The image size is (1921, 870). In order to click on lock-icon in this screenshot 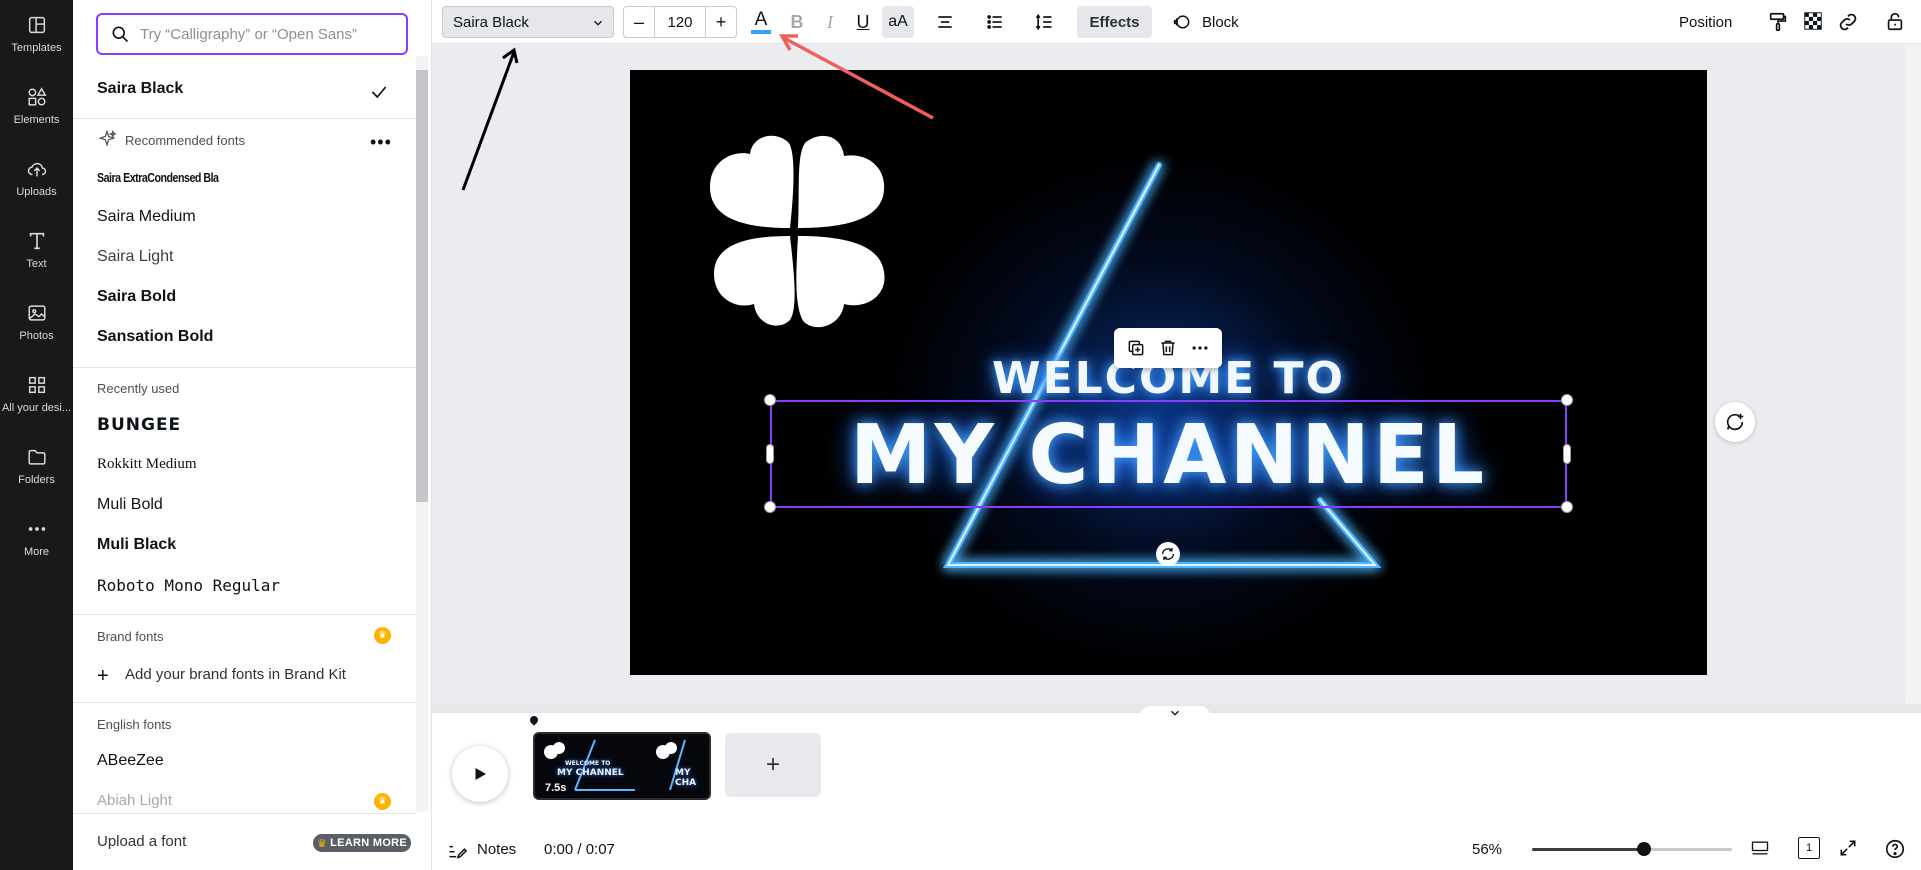, I will do `click(1895, 21)`.